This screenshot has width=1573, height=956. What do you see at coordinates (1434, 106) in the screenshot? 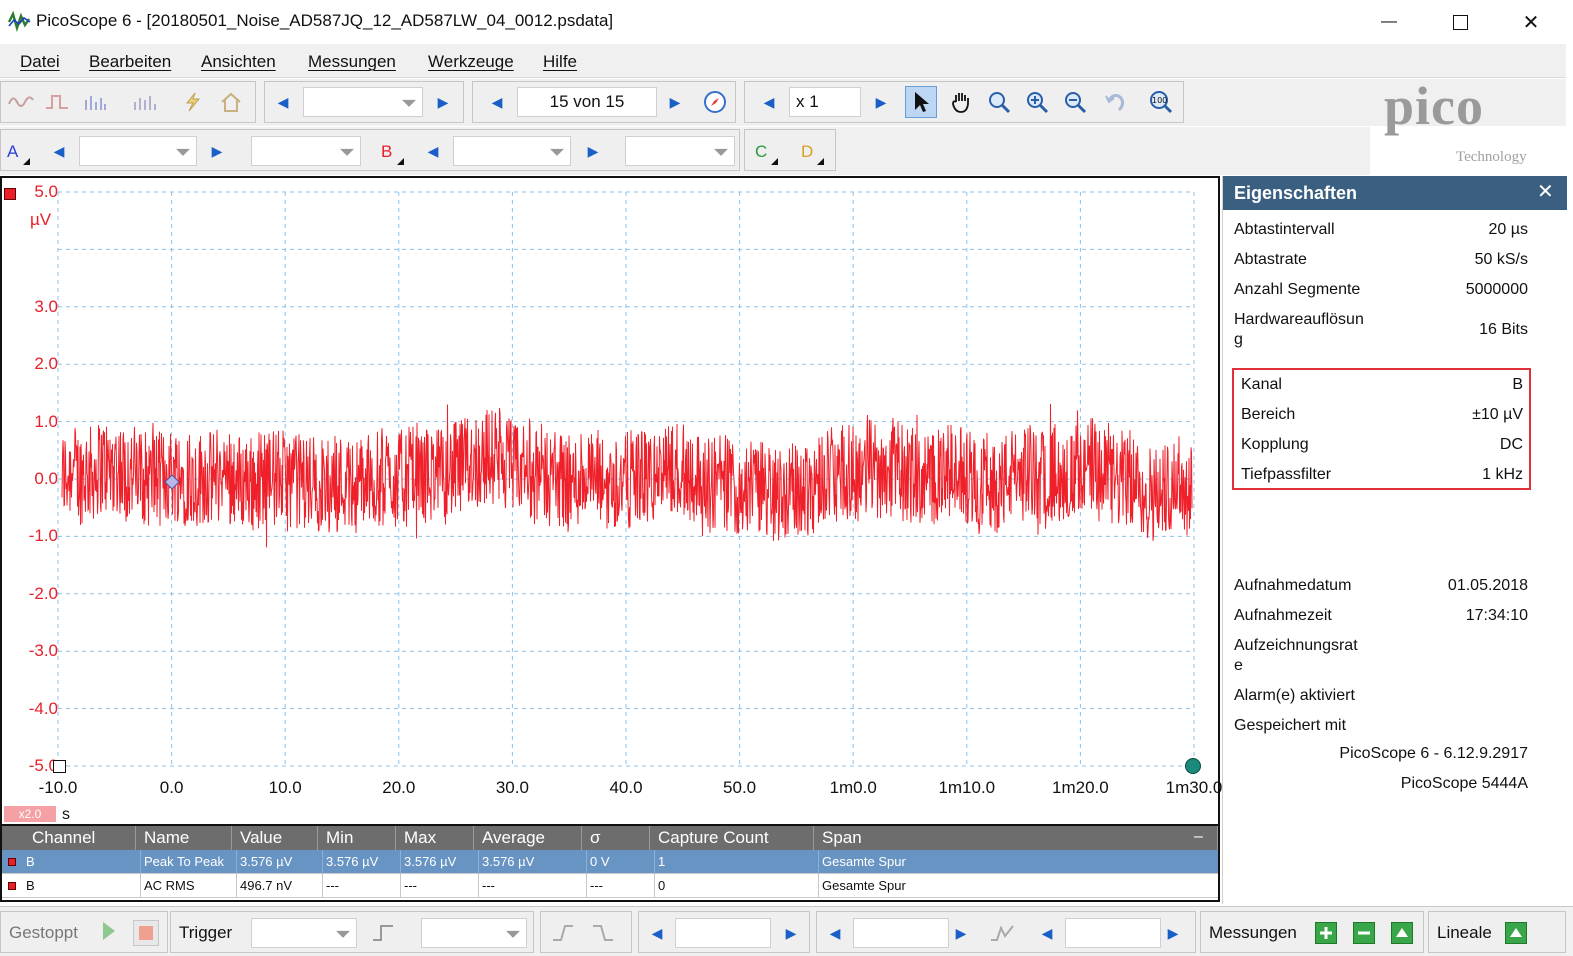
I see `pico-logo-text: pico` at bounding box center [1434, 106].